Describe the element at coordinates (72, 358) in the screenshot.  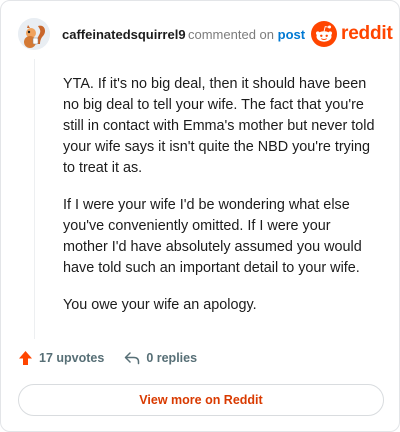
I see `upvote-count: 17 upvotes` at that location.